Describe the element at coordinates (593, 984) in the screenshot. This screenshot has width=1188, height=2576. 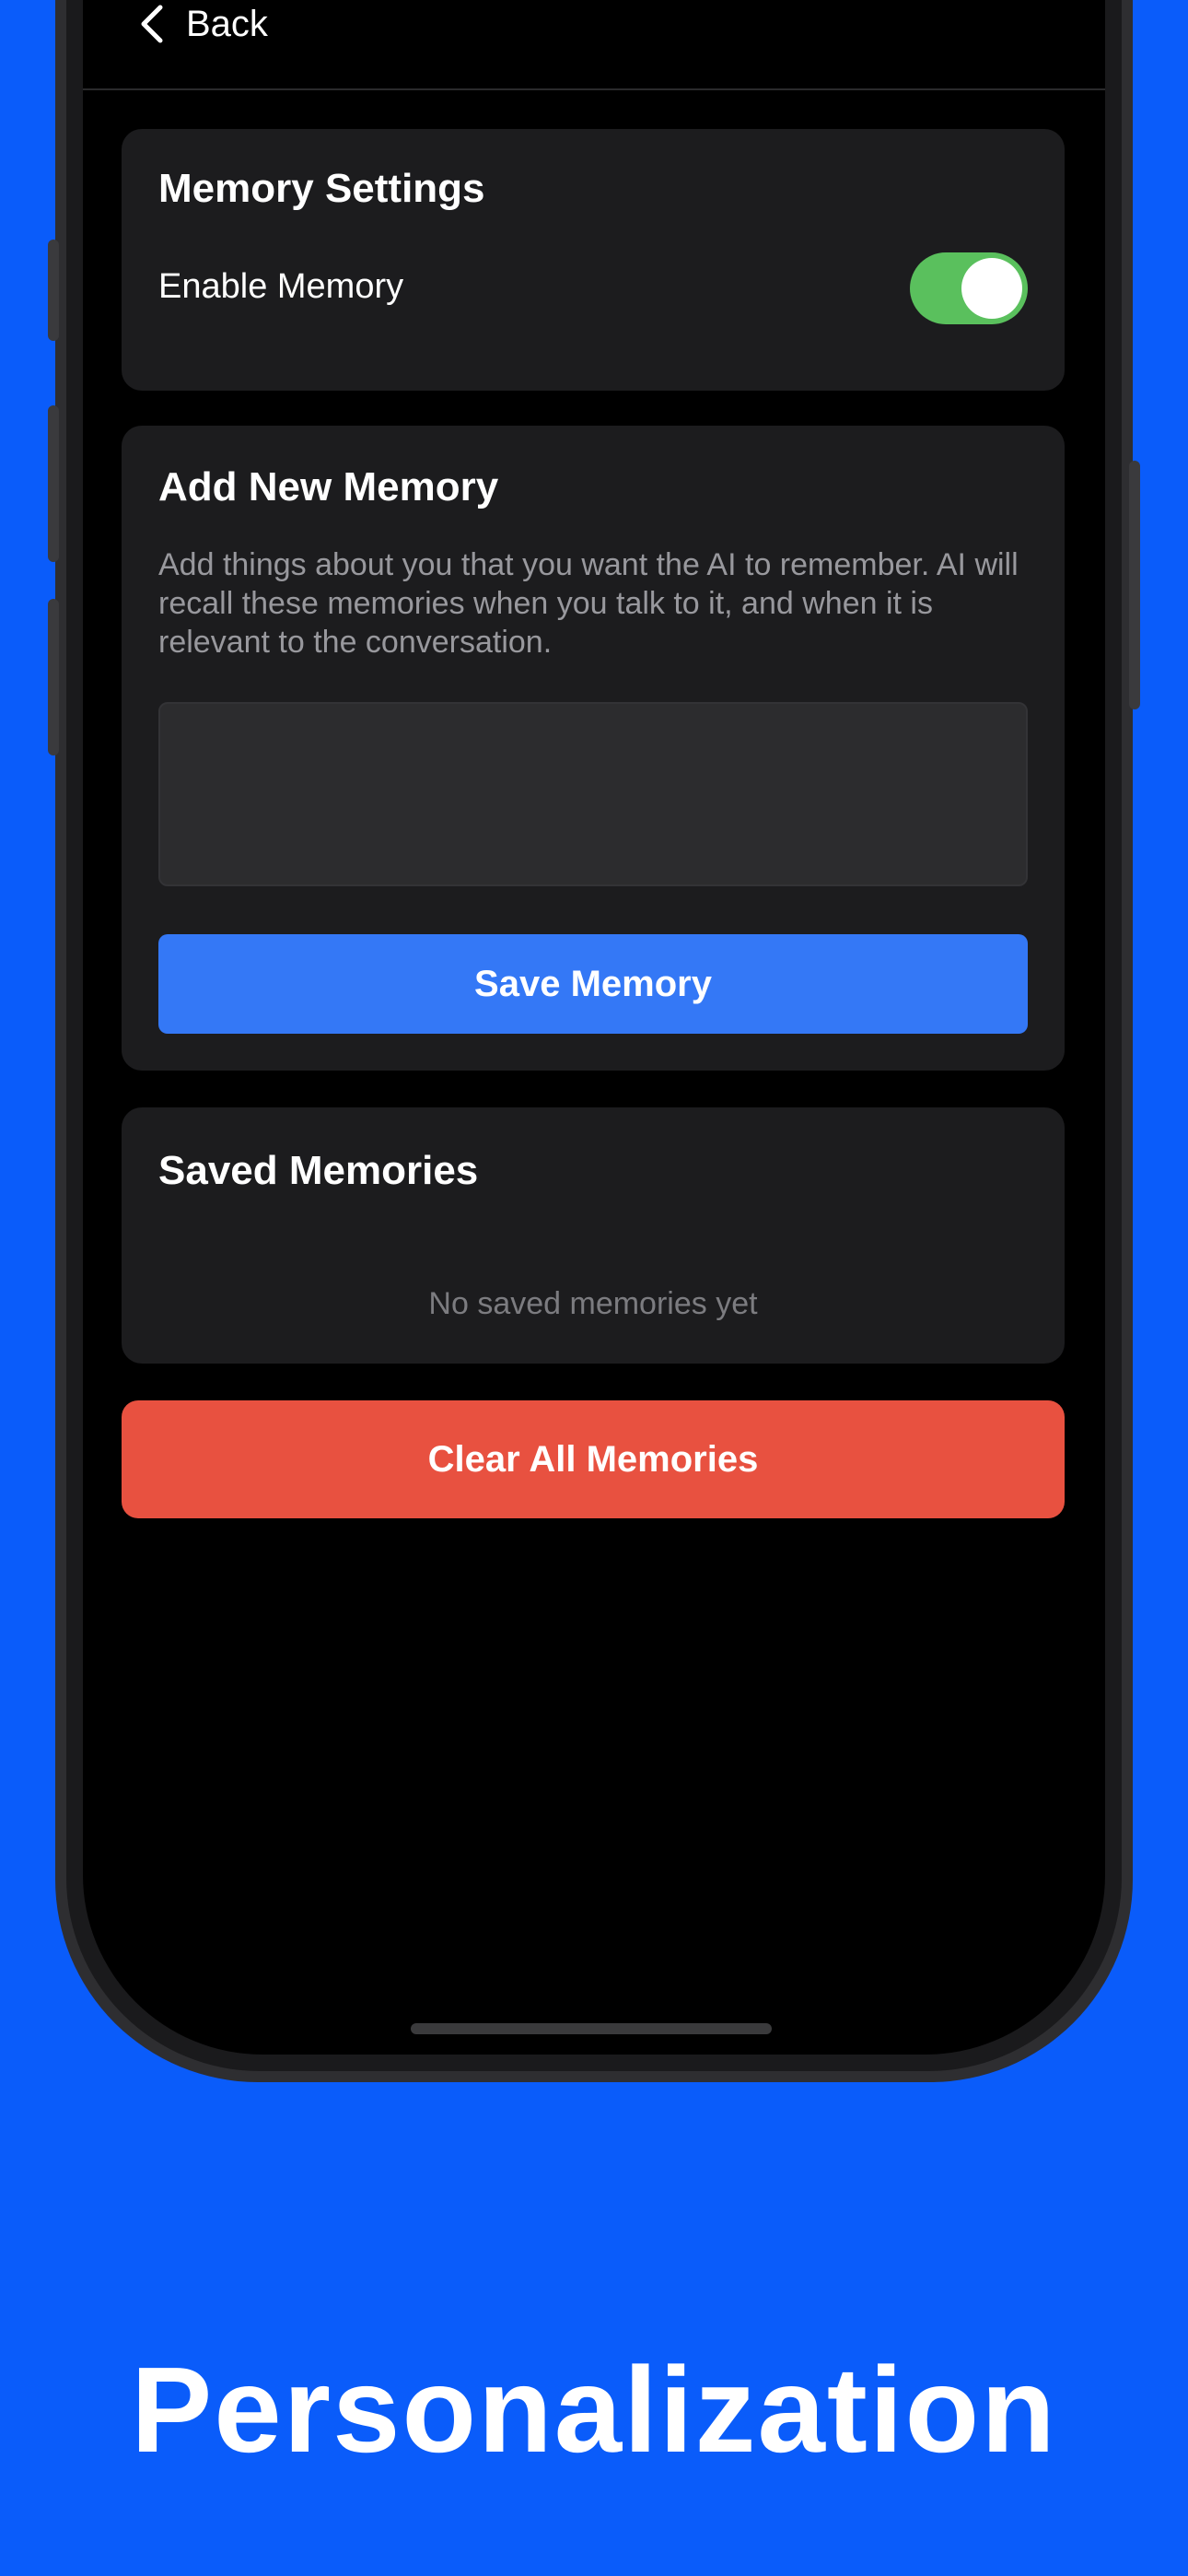
I see `save-memory-button: Save Memory` at that location.